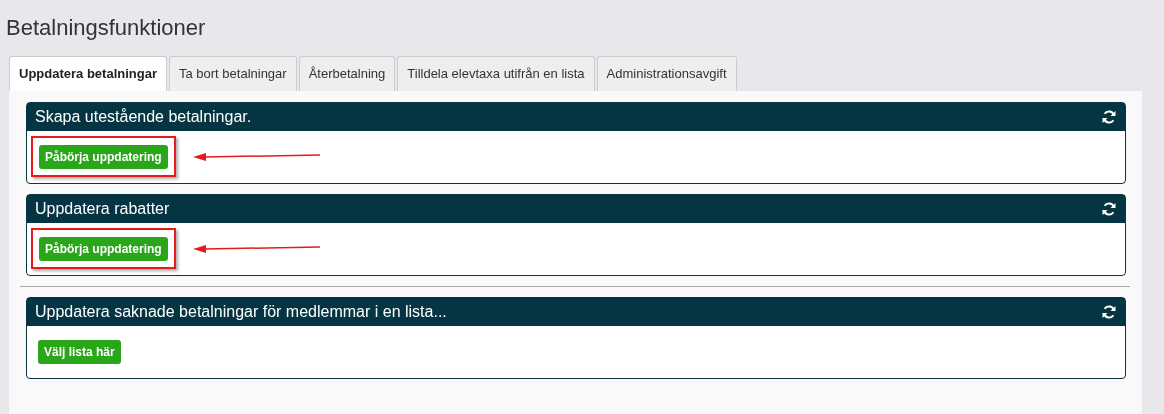  What do you see at coordinates (143, 116) in the screenshot?
I see `panel-title: Skapa utestående betalningar.` at bounding box center [143, 116].